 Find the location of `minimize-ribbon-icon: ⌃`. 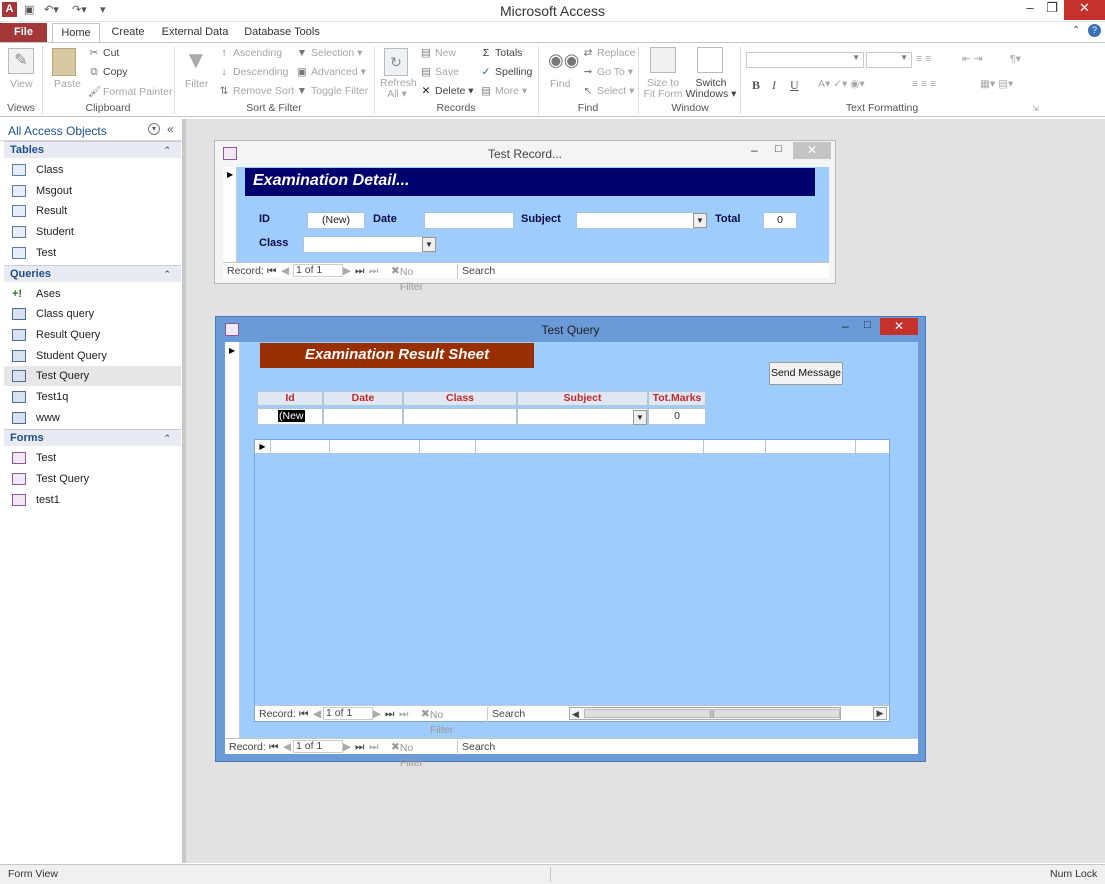

minimize-ribbon-icon: ⌃ is located at coordinates (1076, 30).